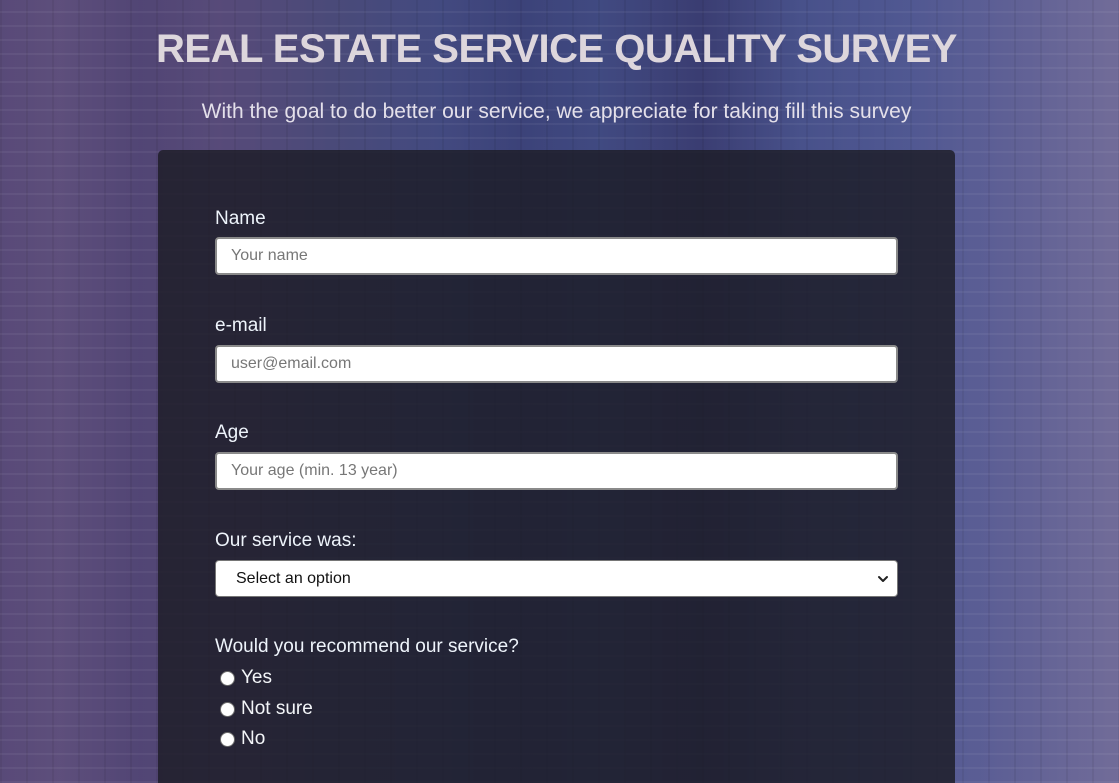 This screenshot has height=783, width=1119. I want to click on email-input, so click(556, 364).